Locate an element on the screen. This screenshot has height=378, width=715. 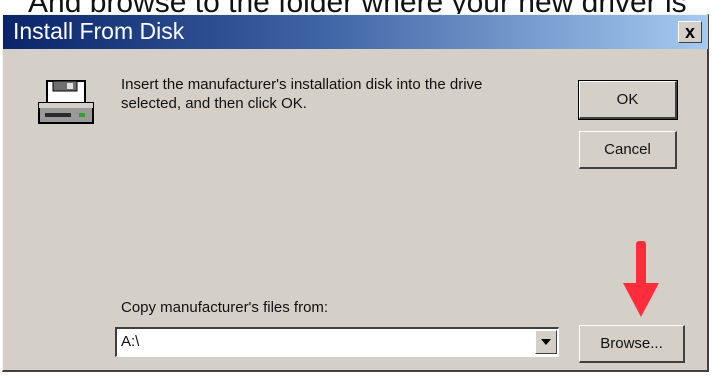
cancel-button-label: Cancel is located at coordinates (627, 149).